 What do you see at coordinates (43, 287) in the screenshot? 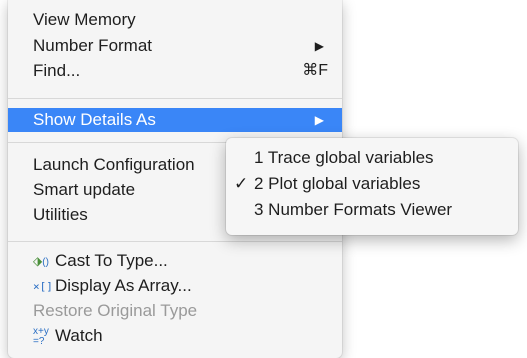
I see `display-as-array-icon: ×[]` at bounding box center [43, 287].